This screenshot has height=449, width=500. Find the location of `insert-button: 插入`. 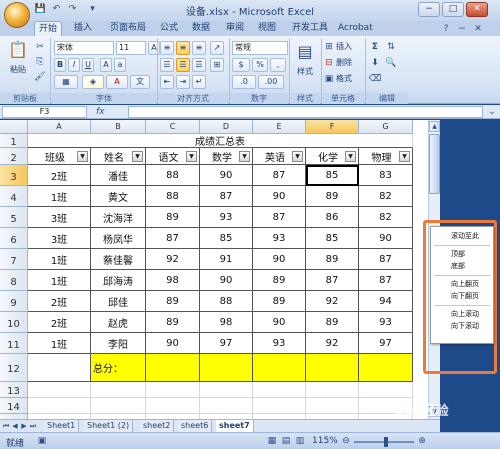

insert-button: 插入 is located at coordinates (344, 46).